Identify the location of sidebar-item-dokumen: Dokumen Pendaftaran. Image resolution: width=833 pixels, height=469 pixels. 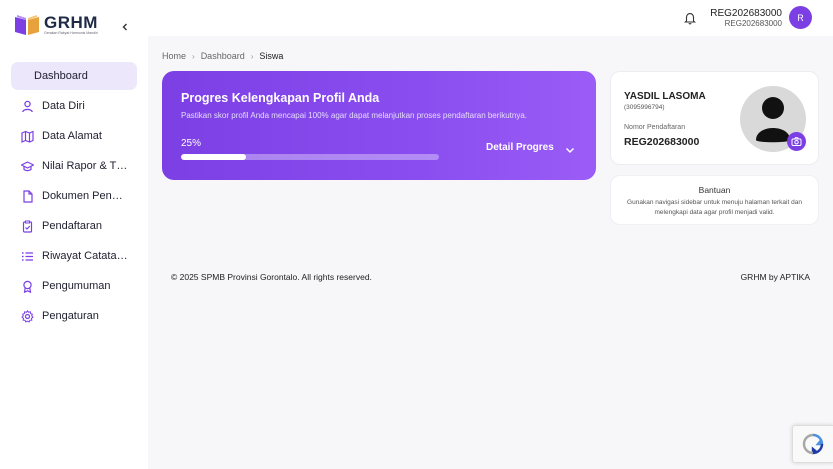
(74, 196).